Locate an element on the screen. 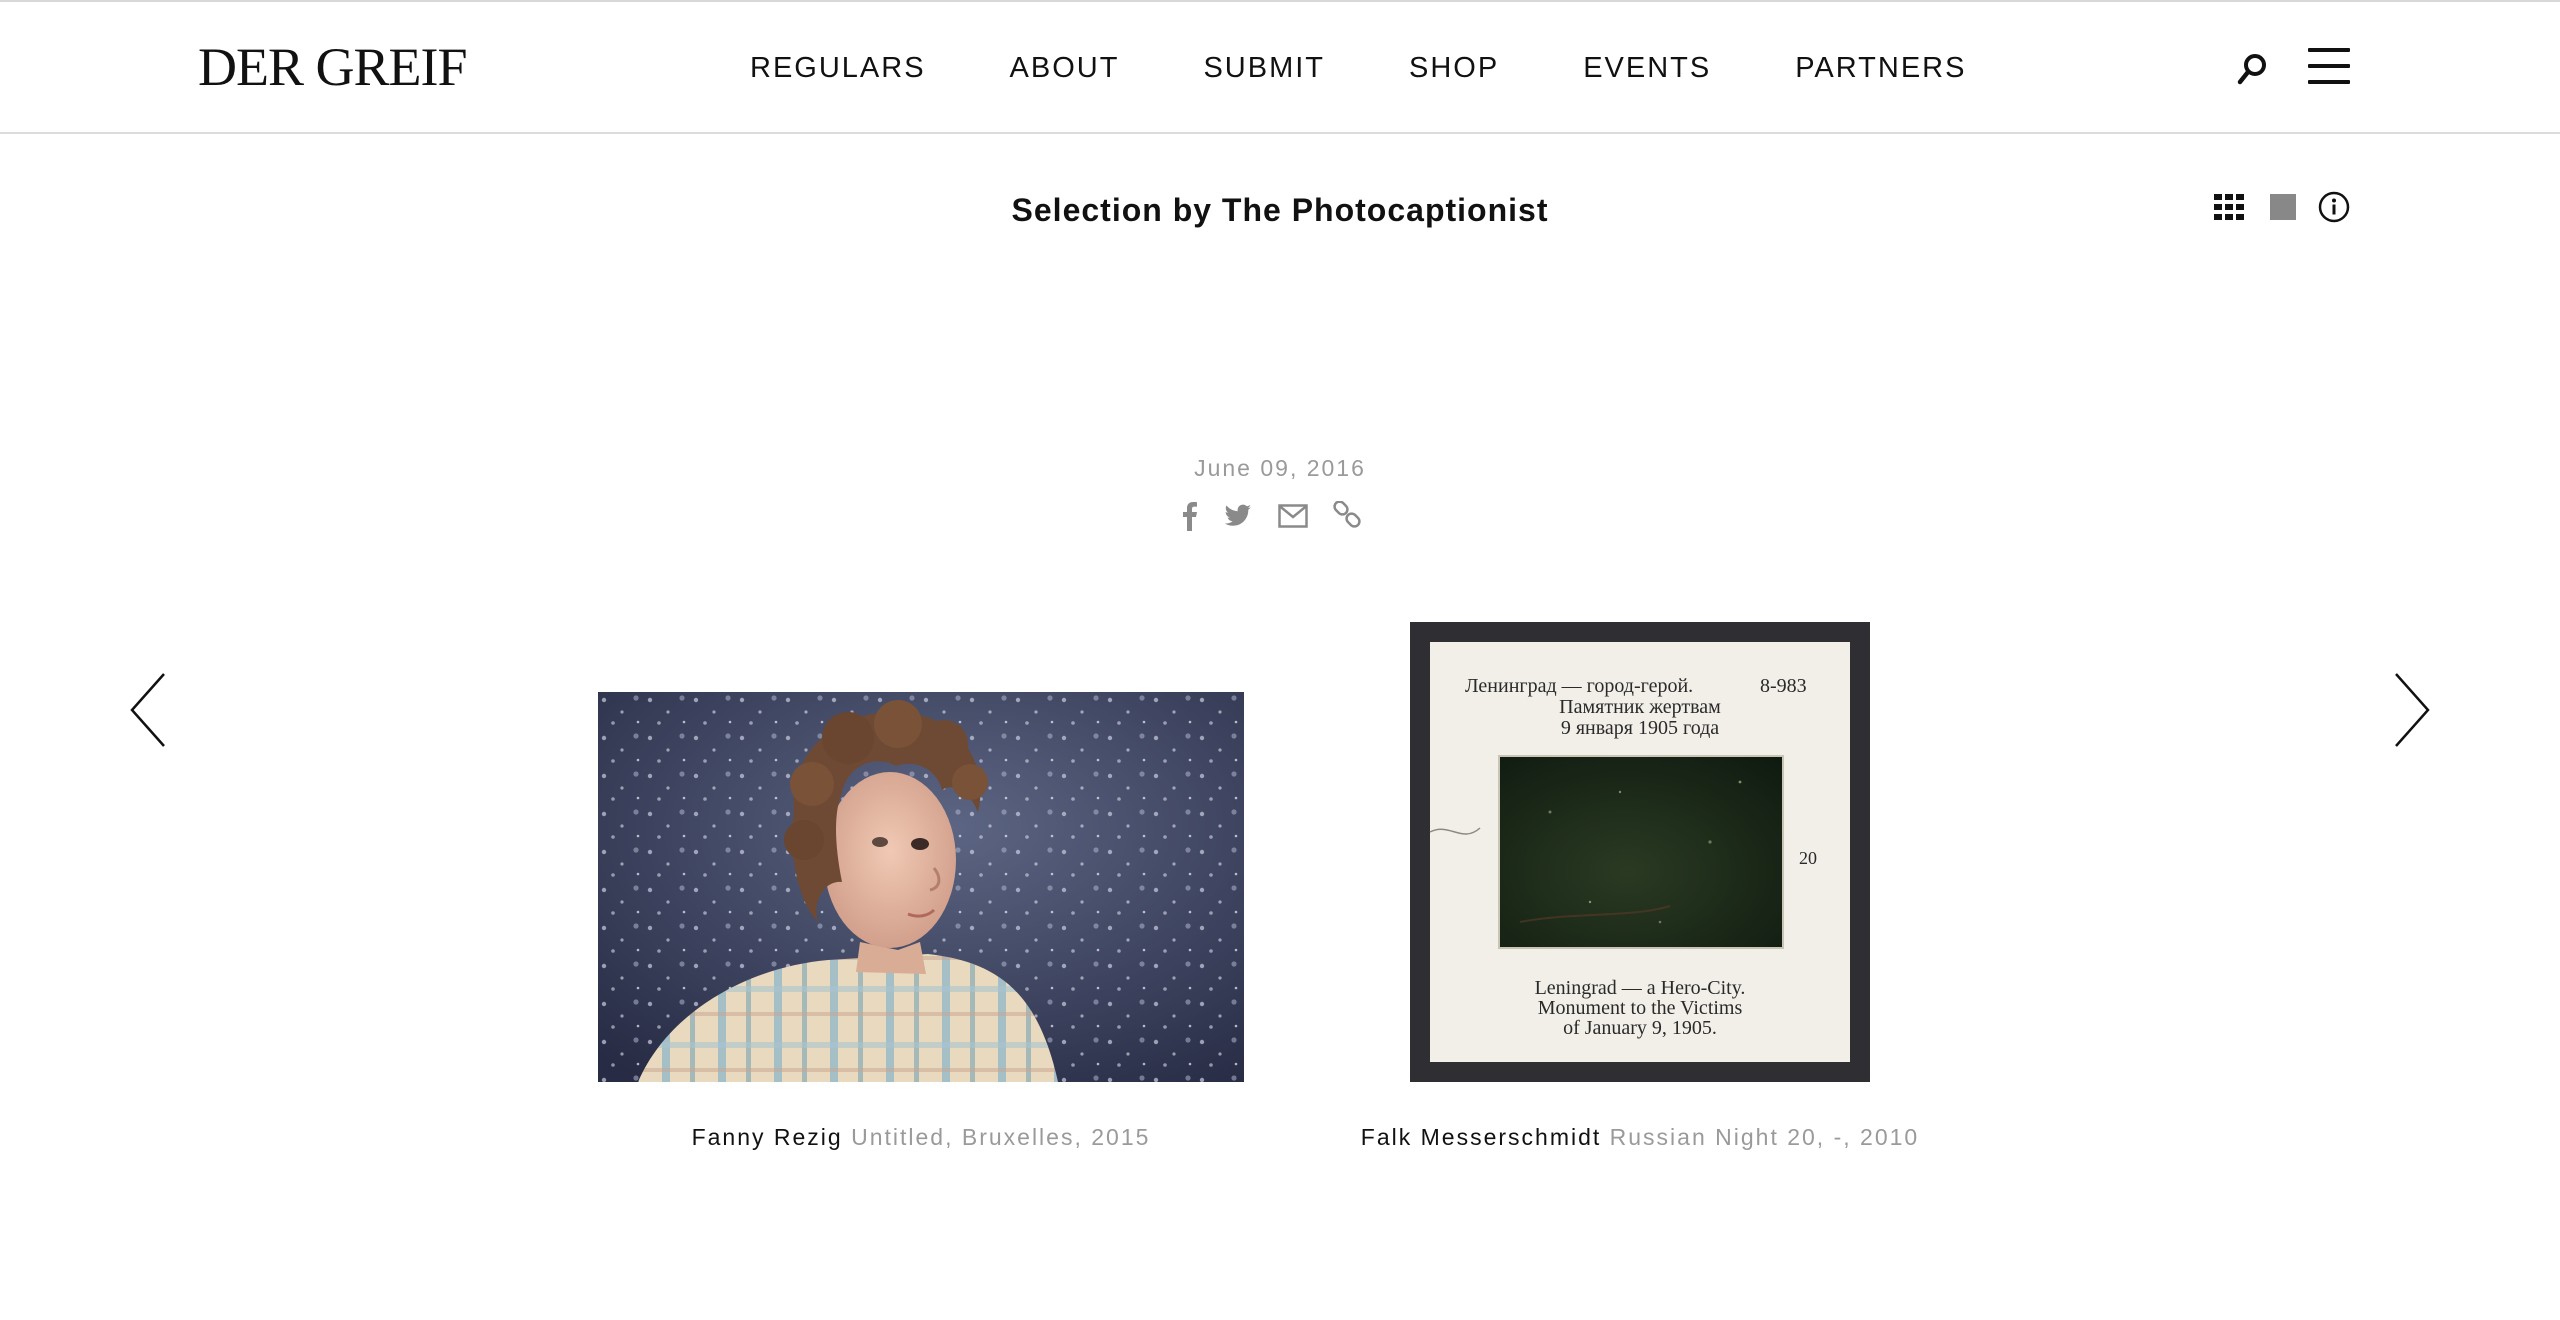 The height and width of the screenshot is (1320, 2560). email-icon is located at coordinates (1293, 518).